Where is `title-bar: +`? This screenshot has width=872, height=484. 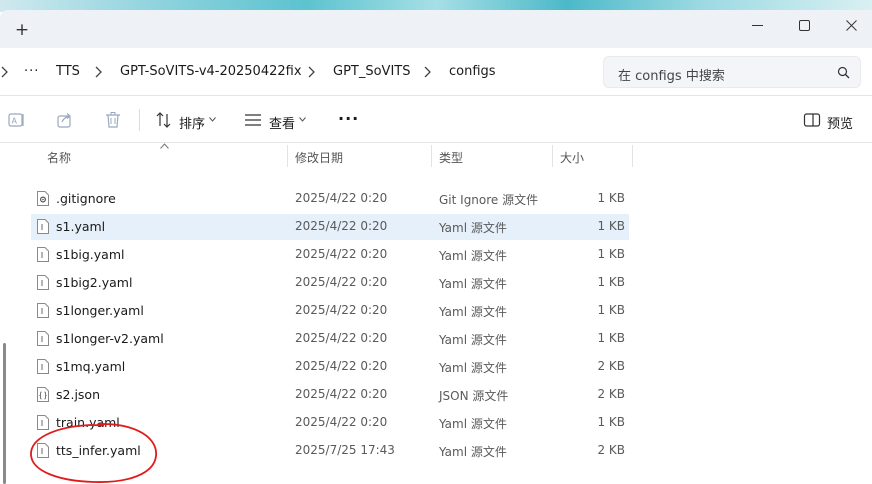 title-bar: + is located at coordinates (436, 29).